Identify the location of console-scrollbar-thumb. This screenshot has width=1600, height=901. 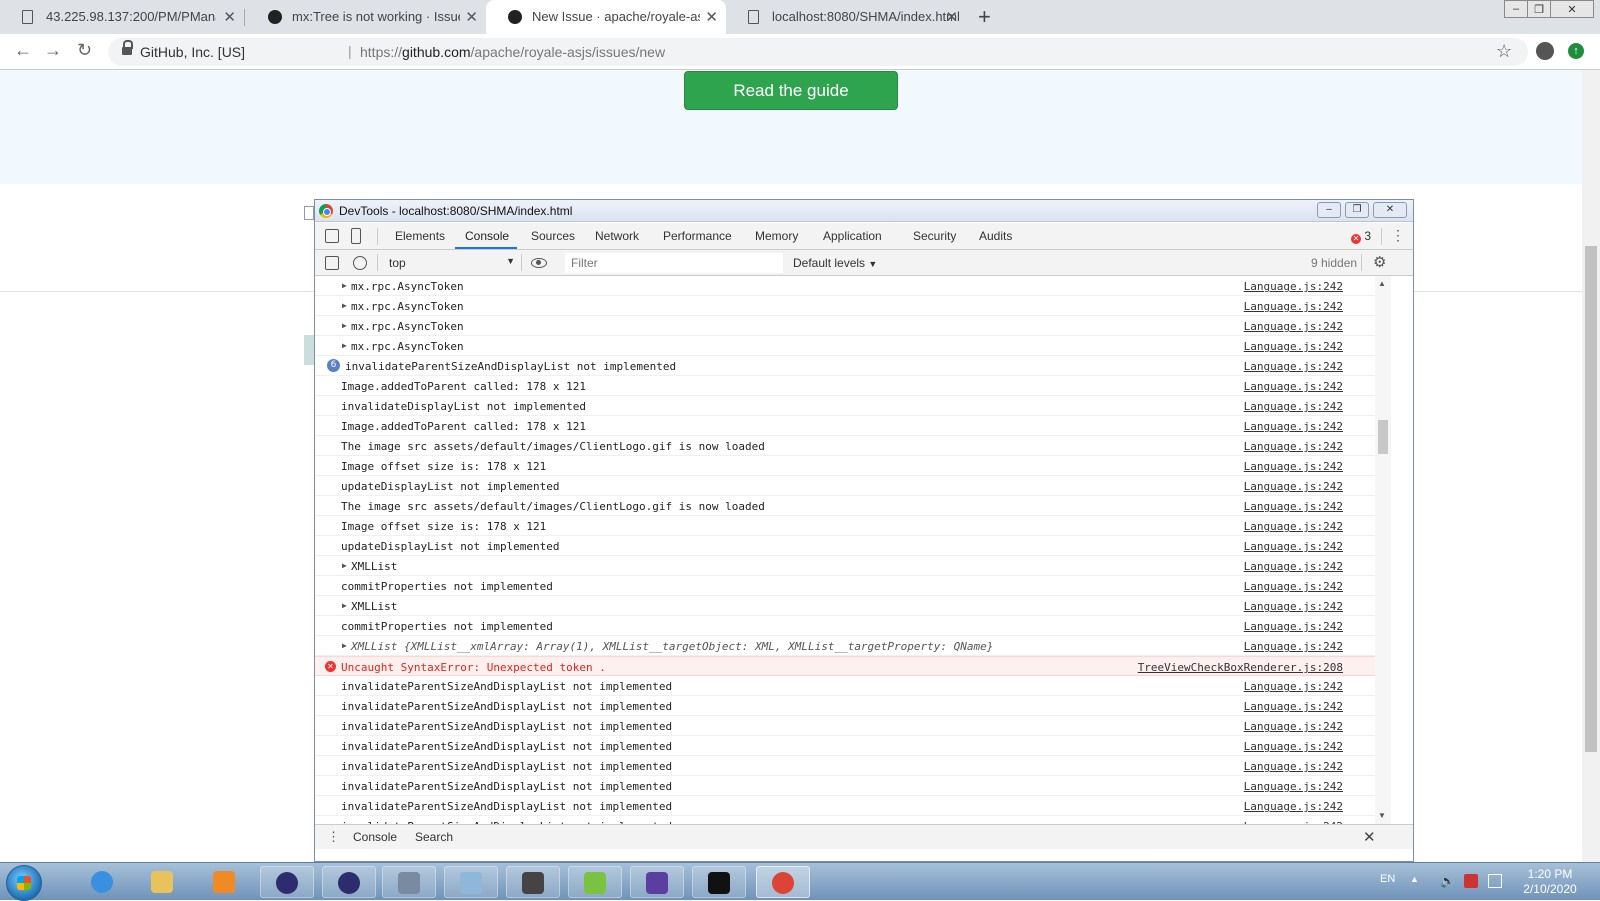
(1383, 437).